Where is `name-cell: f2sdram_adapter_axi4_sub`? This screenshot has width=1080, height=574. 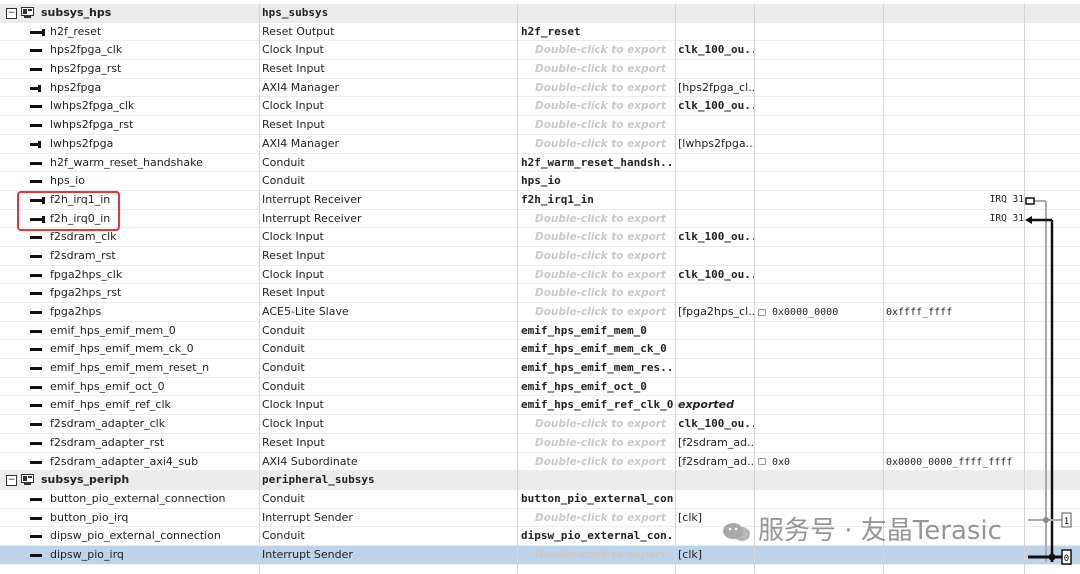 name-cell: f2sdram_adapter_axi4_sub is located at coordinates (129, 462).